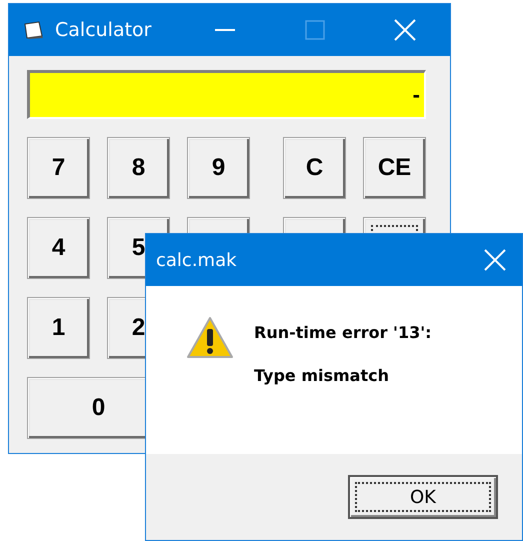  Describe the element at coordinates (210, 338) in the screenshot. I see `warning-icon` at that location.